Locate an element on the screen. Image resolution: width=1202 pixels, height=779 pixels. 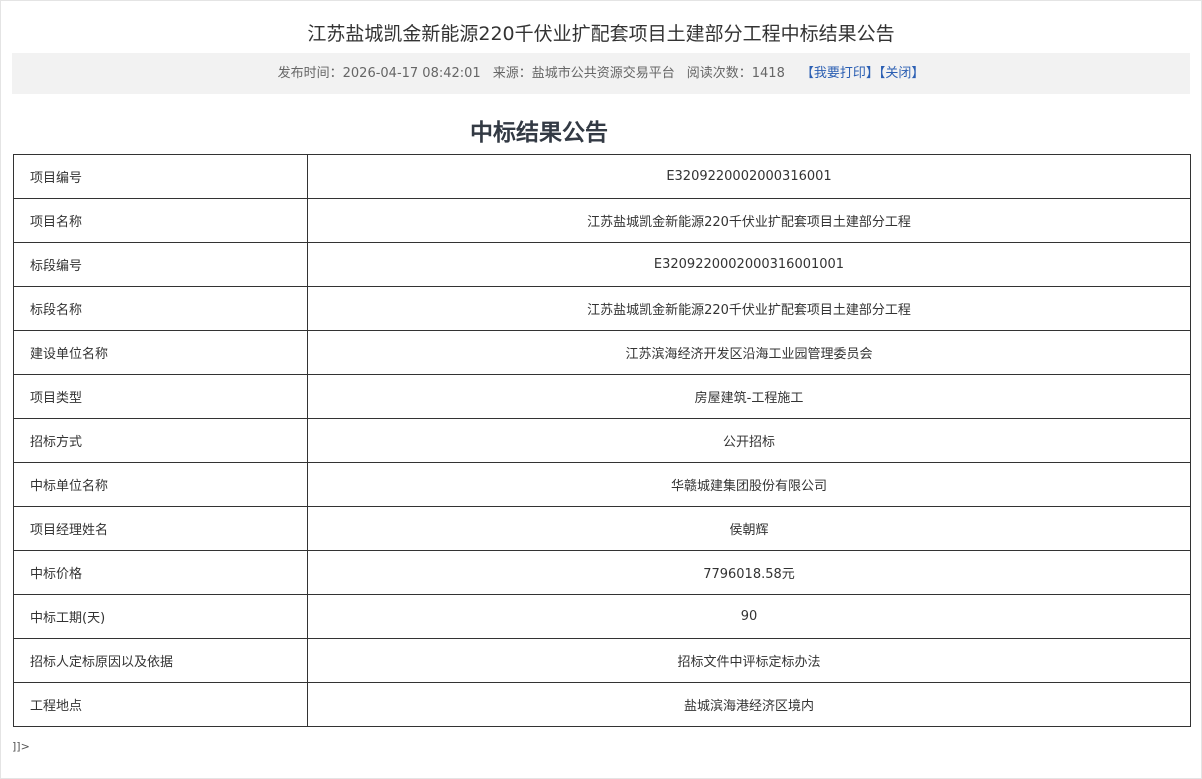
table-row: 项目经理姓名 侯朝辉 is located at coordinates (602, 528).